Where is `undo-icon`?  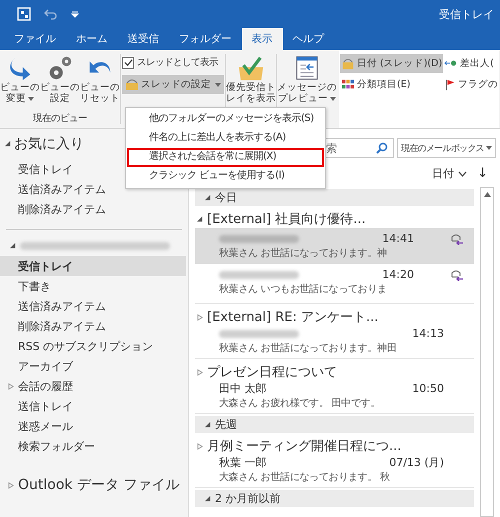
undo-icon is located at coordinates (51, 14).